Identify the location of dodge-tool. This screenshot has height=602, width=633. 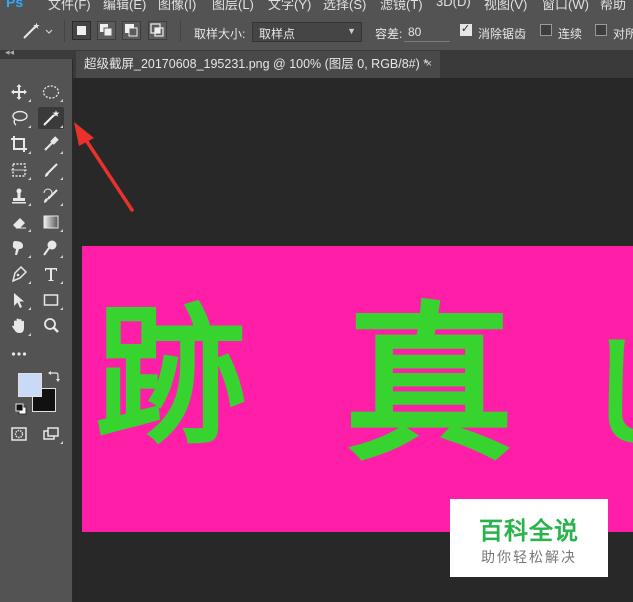
(51, 248).